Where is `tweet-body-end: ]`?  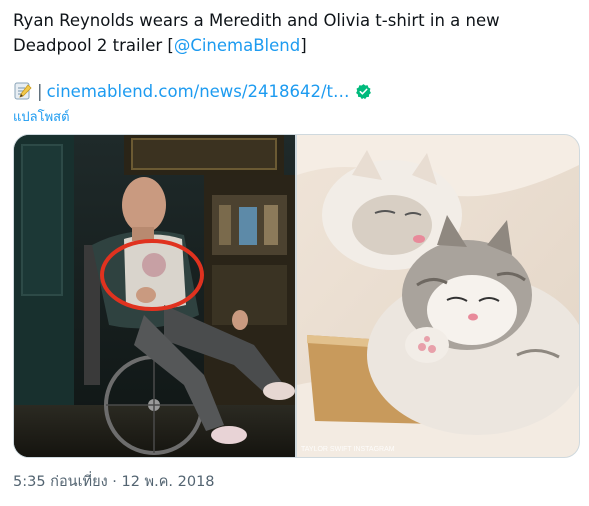 tweet-body-end: ] is located at coordinates (303, 45).